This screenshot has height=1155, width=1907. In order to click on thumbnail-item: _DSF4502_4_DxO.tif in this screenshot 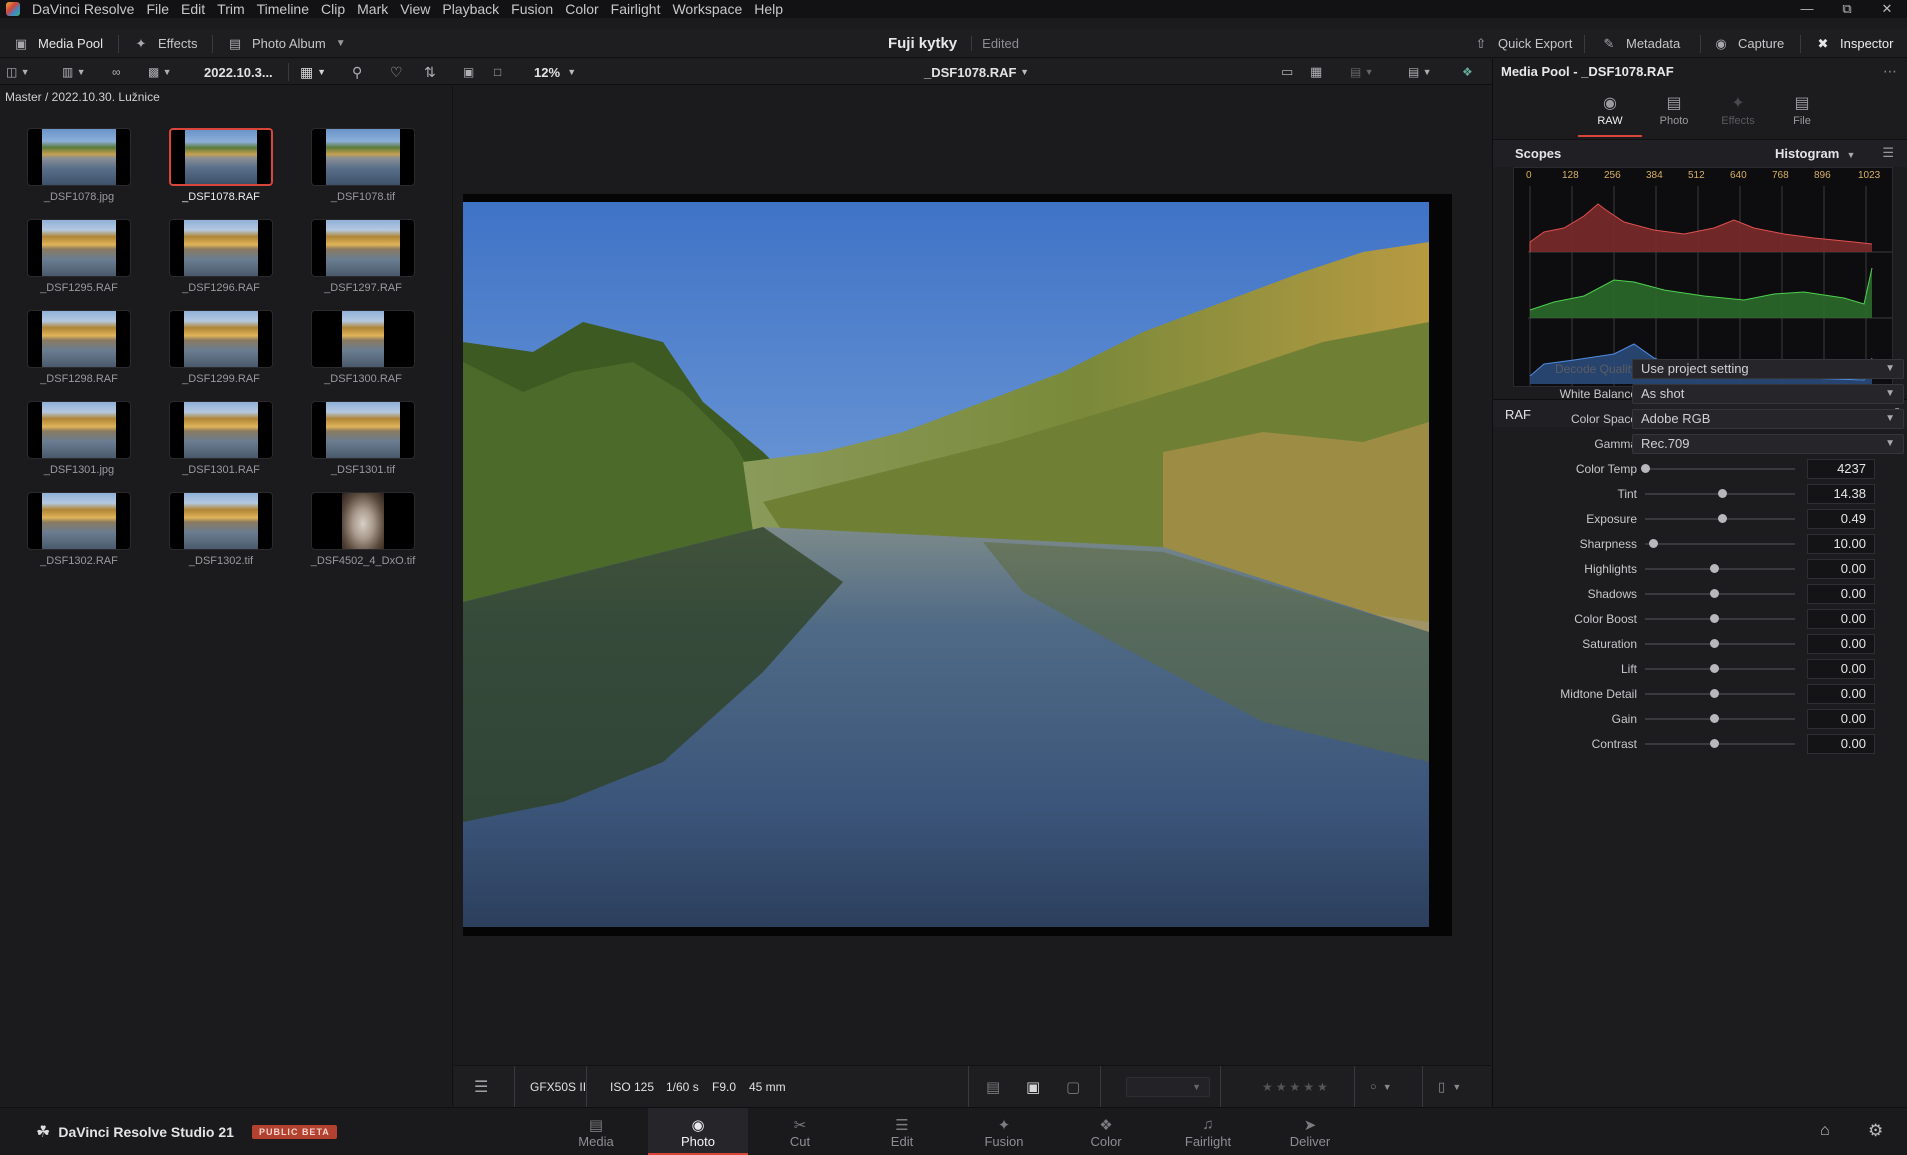, I will do `click(363, 530)`.